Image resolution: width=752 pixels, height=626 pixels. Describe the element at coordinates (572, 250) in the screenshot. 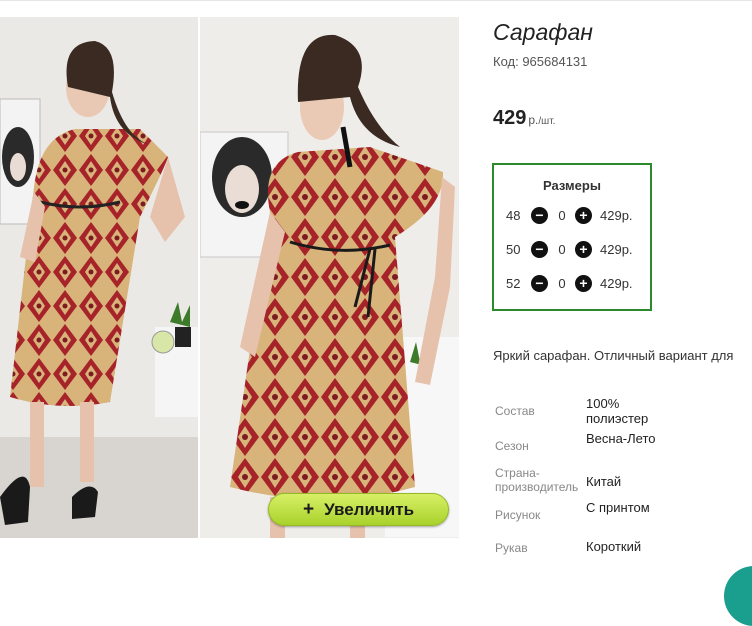

I see `size-row: 50 − 0 + 429р.` at that location.